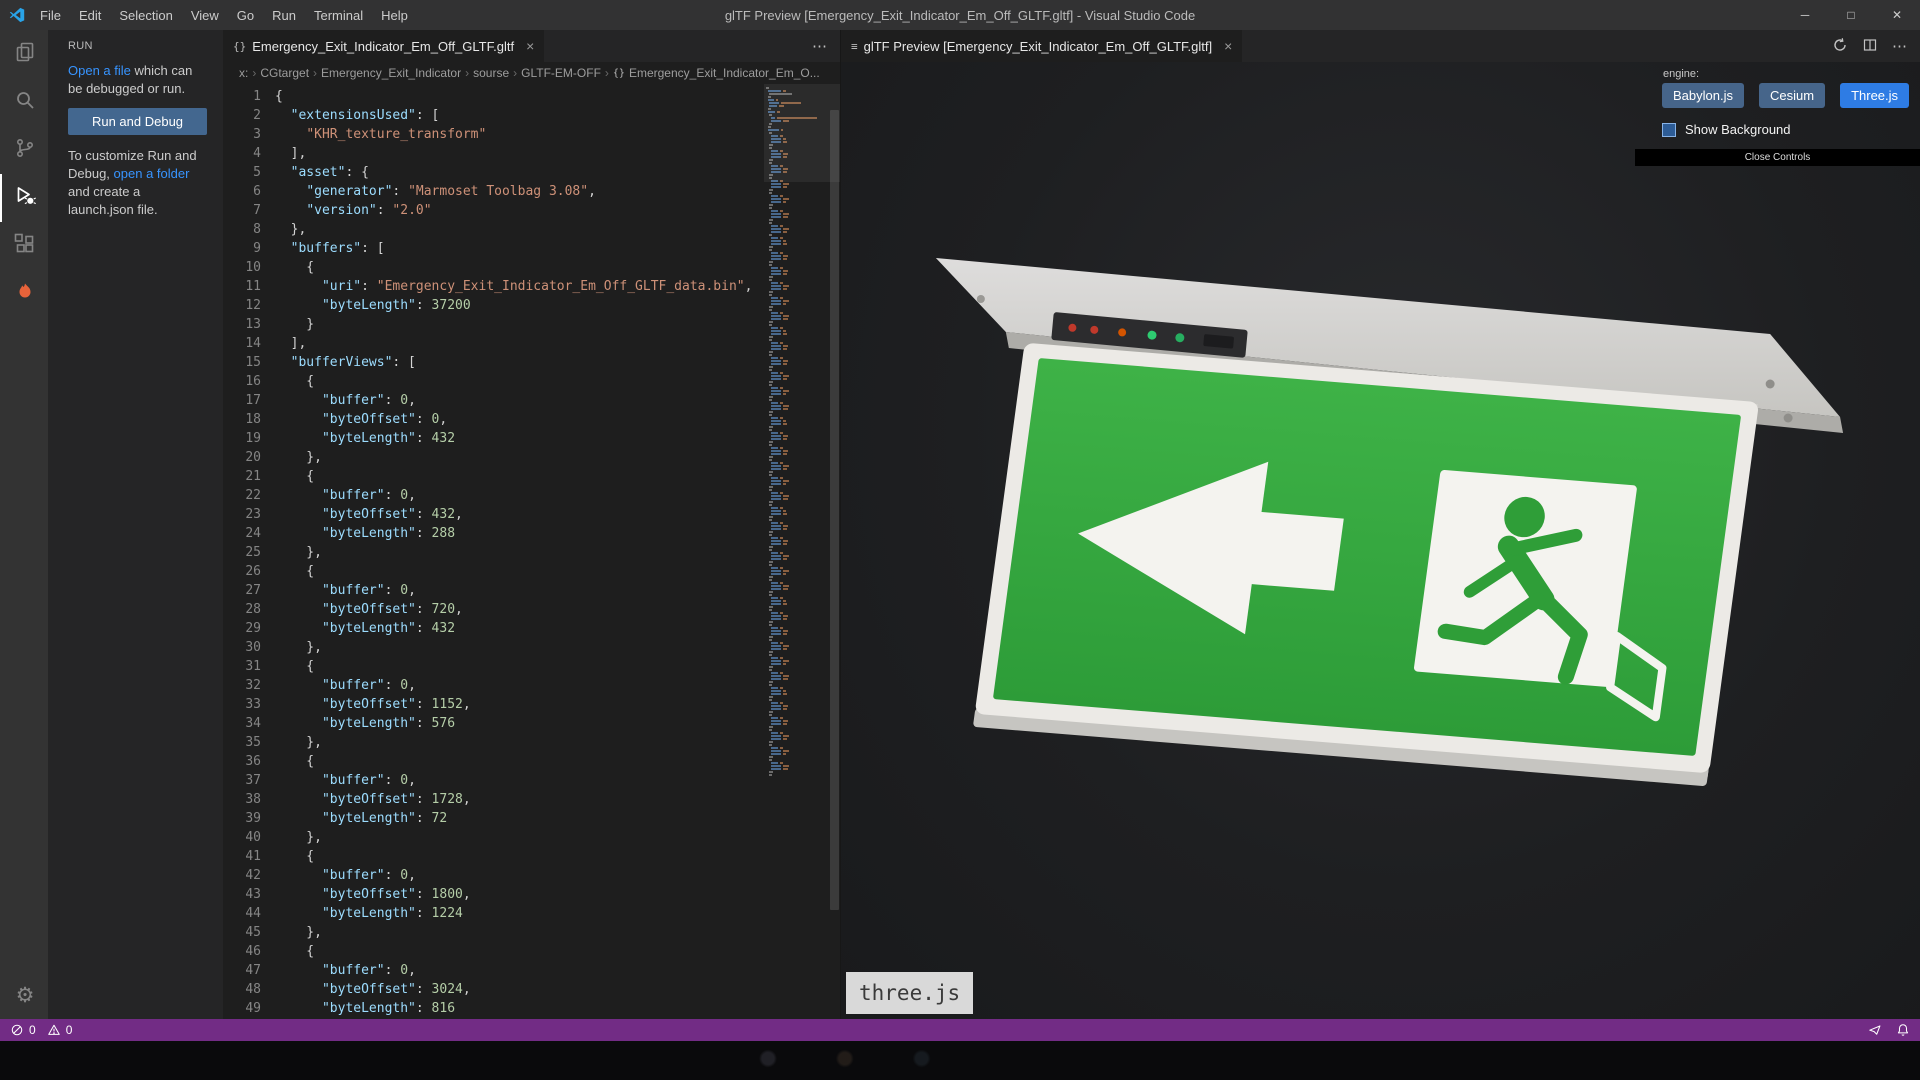  I want to click on engine-button-threejs: Three.js, so click(1875, 95).